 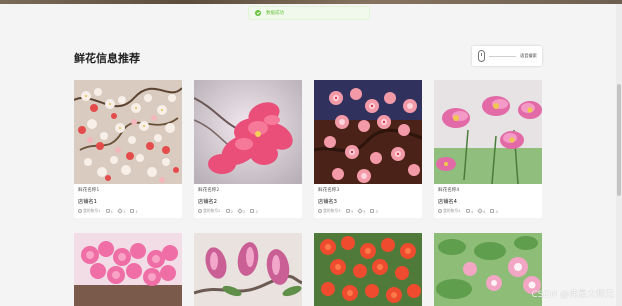 I want to click on watermark-text: CSDN @伟是大师兄, so click(x=572, y=295).